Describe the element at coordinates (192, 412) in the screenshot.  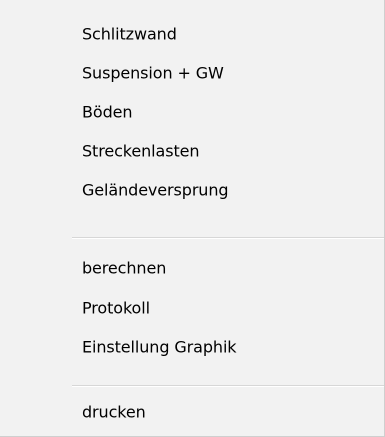
I see `menu-item-drucken: drucken` at that location.